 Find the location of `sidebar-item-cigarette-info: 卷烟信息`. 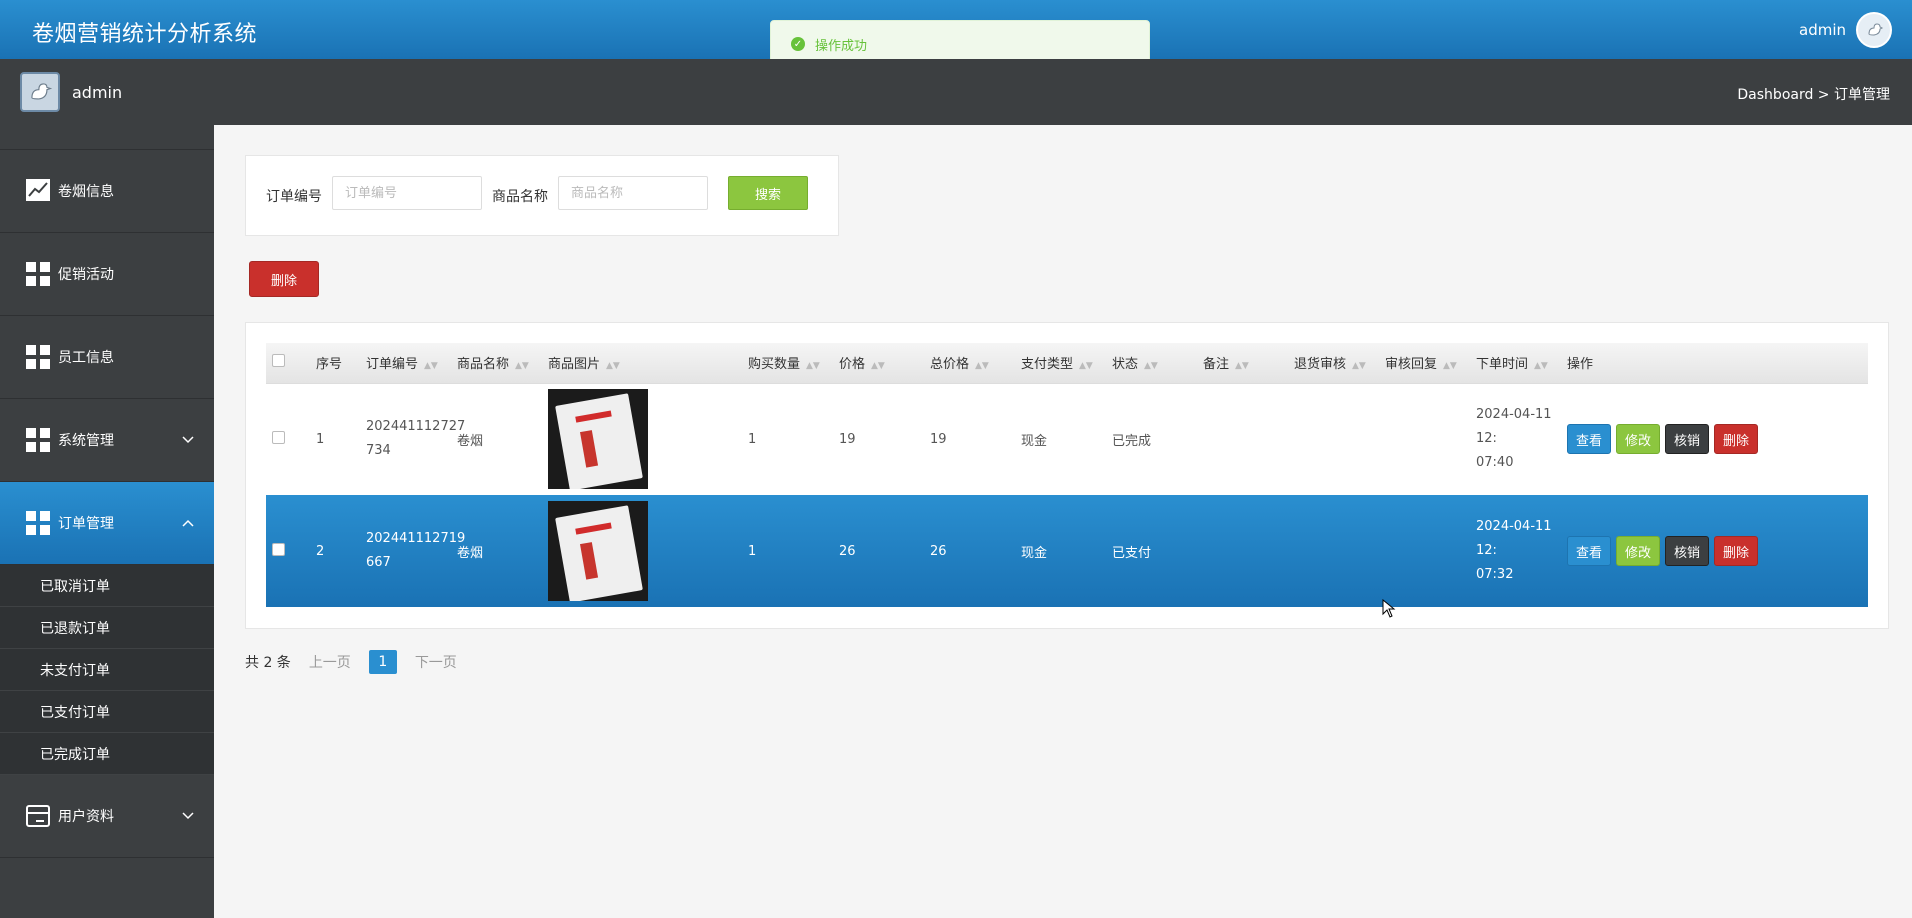

sidebar-item-cigarette-info: 卷烟信息 is located at coordinates (107, 191).